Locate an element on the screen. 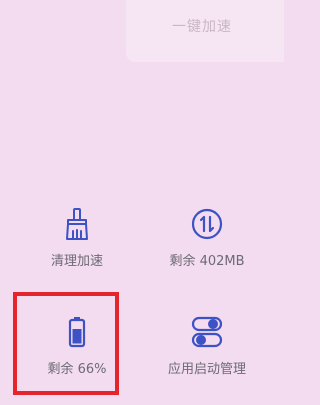  memory-remaining-label: 剩余 402MB is located at coordinates (207, 261).